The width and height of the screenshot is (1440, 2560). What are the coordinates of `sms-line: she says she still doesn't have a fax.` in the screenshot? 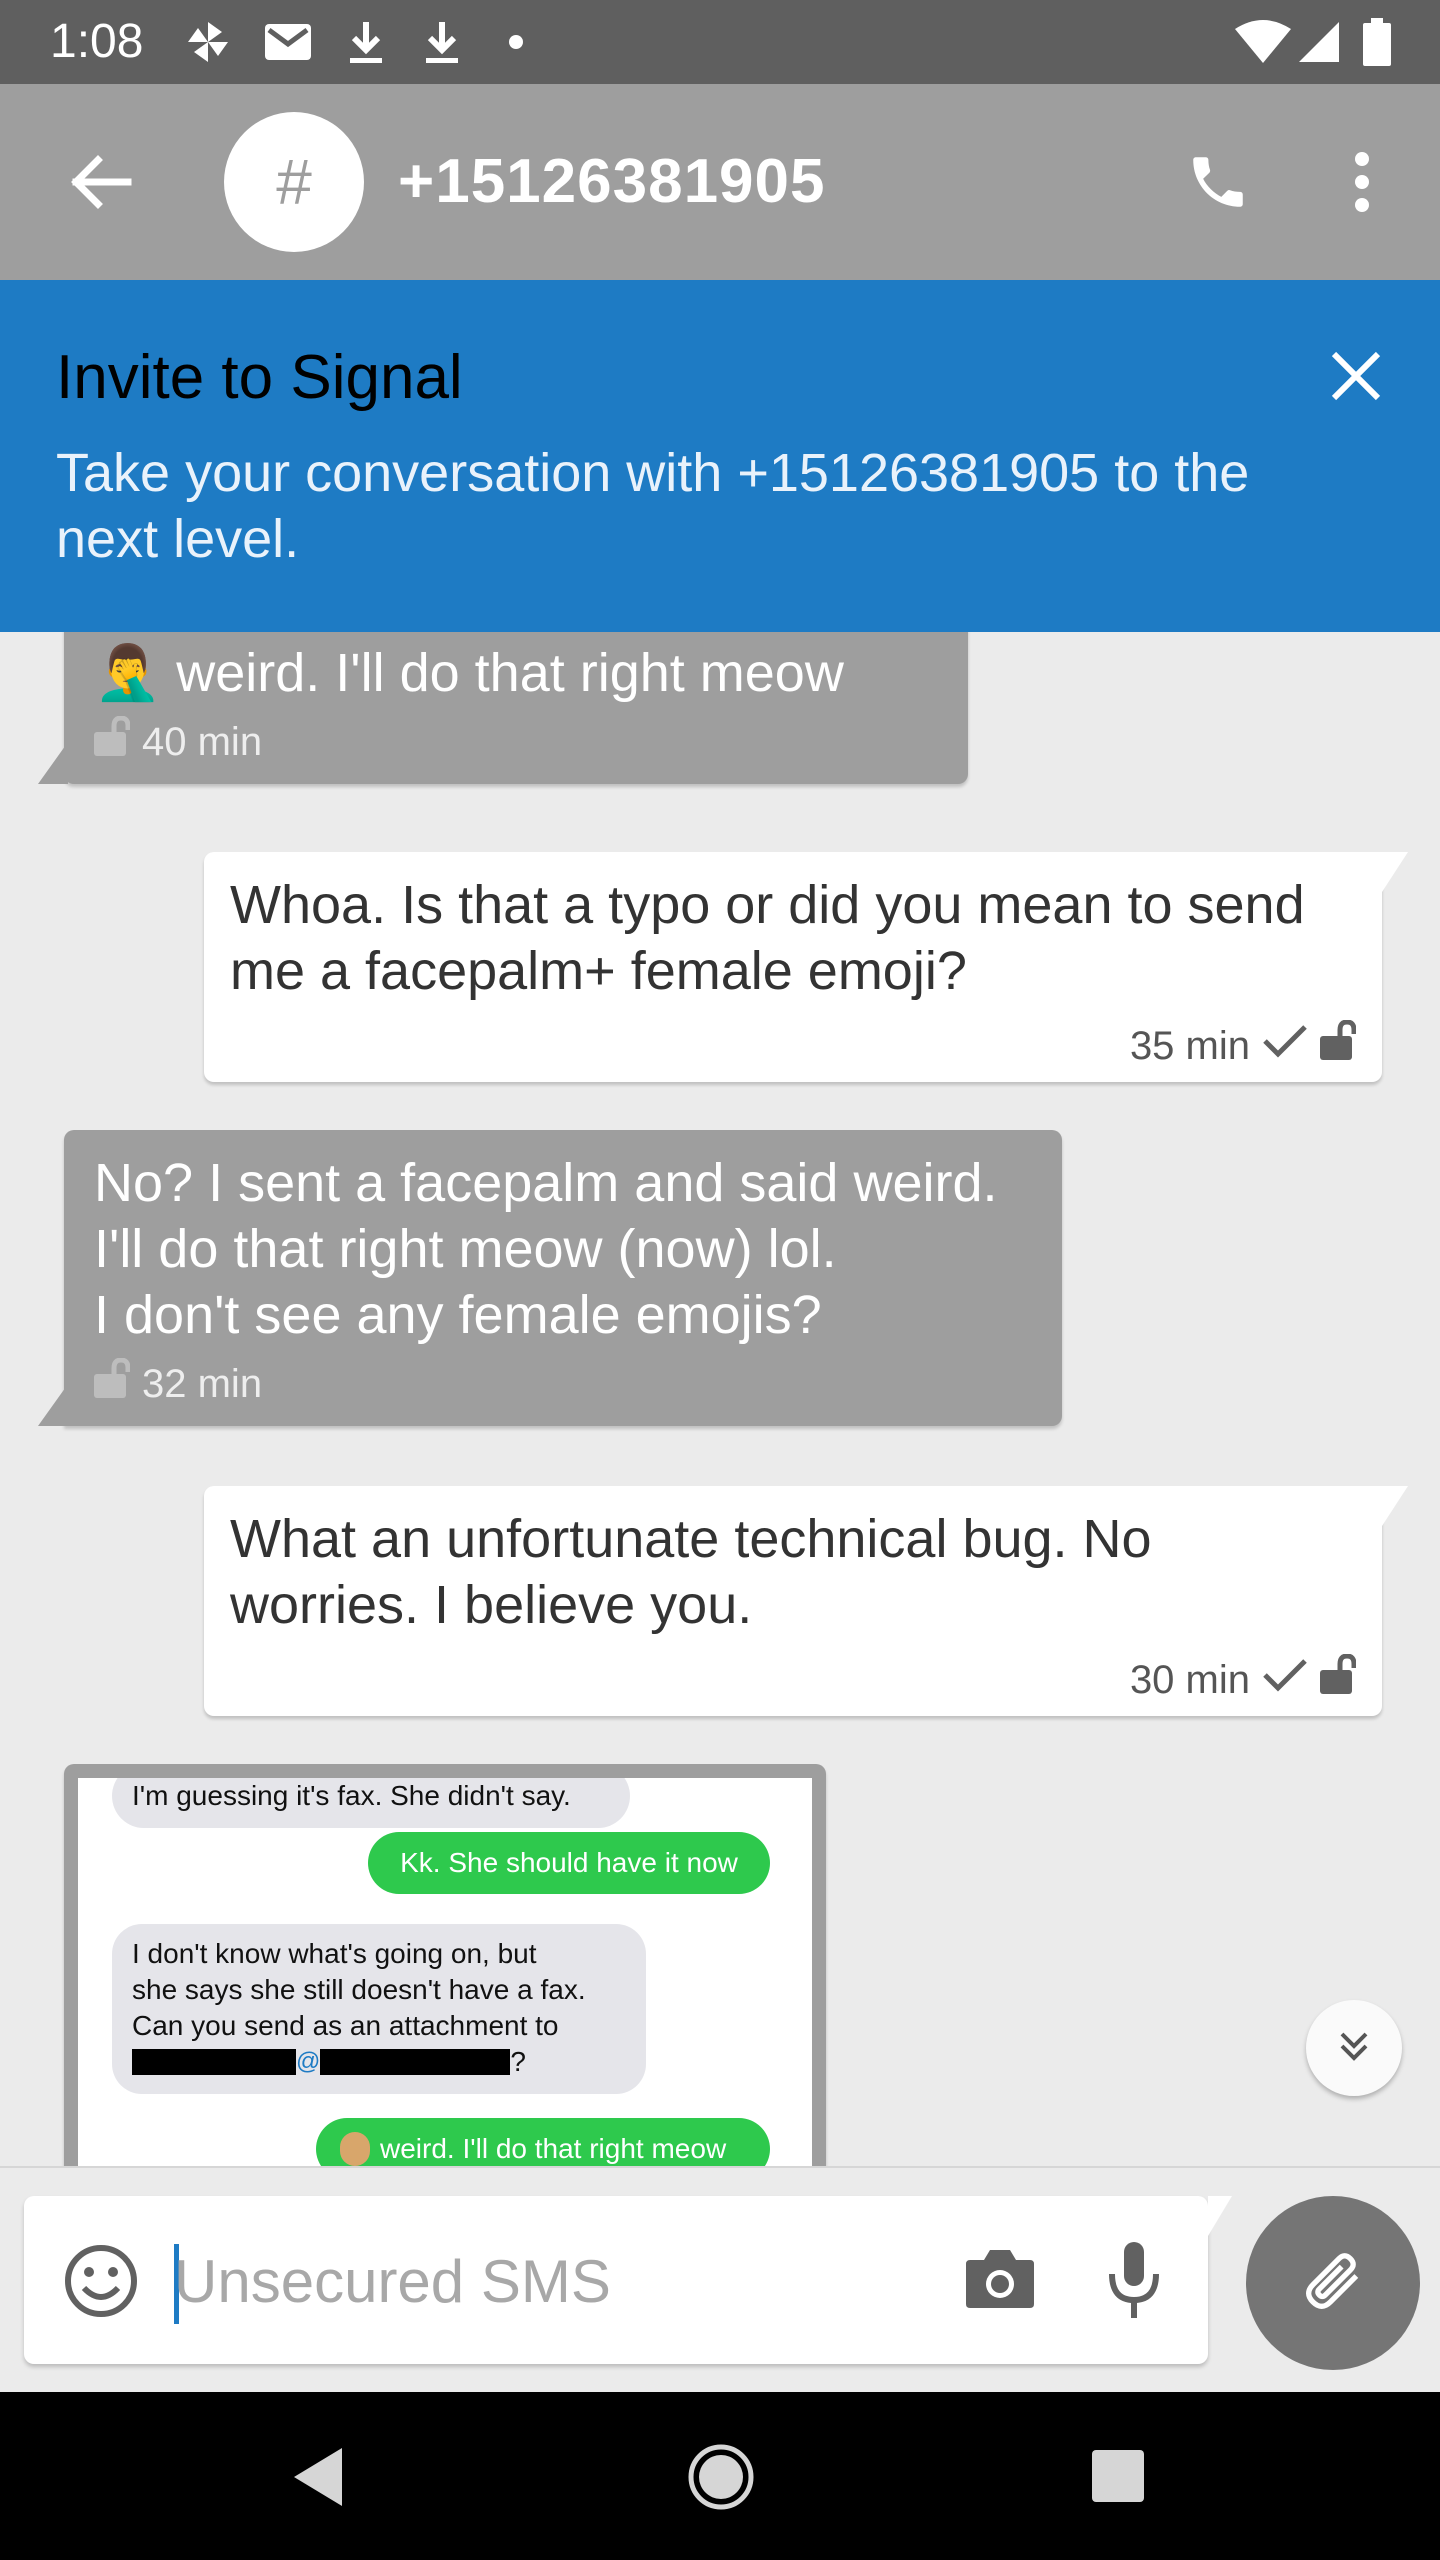 It's located at (359, 1989).